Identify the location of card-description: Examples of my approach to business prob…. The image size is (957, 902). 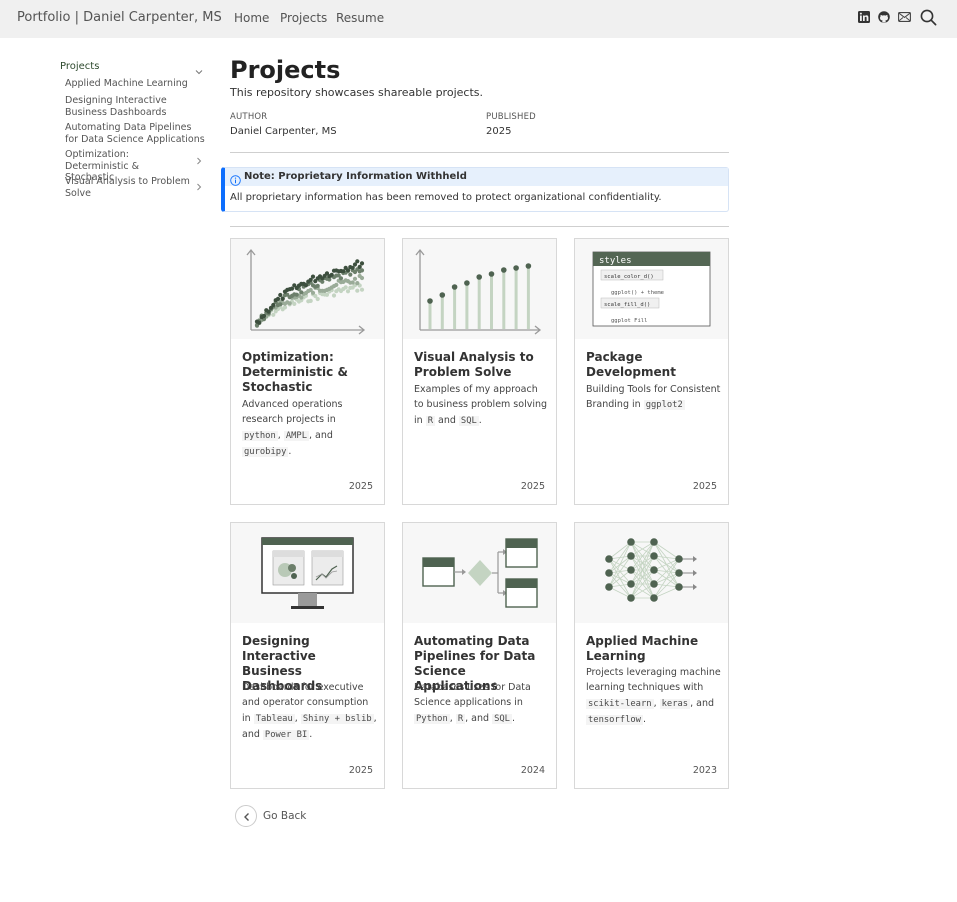
(481, 405).